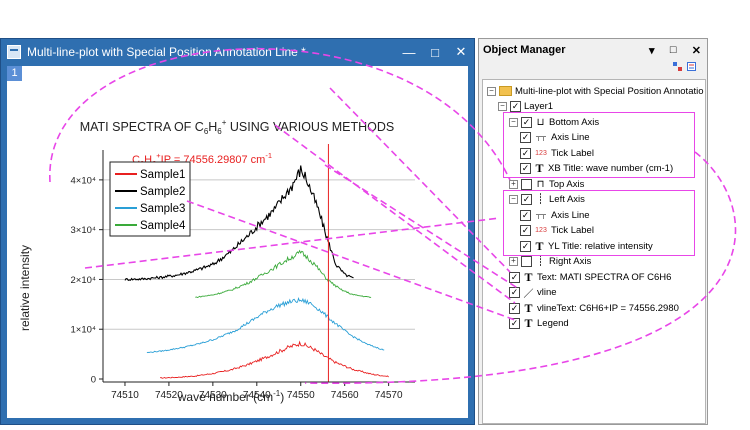 Image resolution: width=750 pixels, height=430 pixels. Describe the element at coordinates (540, 184) in the screenshot. I see `top-axis-icon: ⊓` at that location.